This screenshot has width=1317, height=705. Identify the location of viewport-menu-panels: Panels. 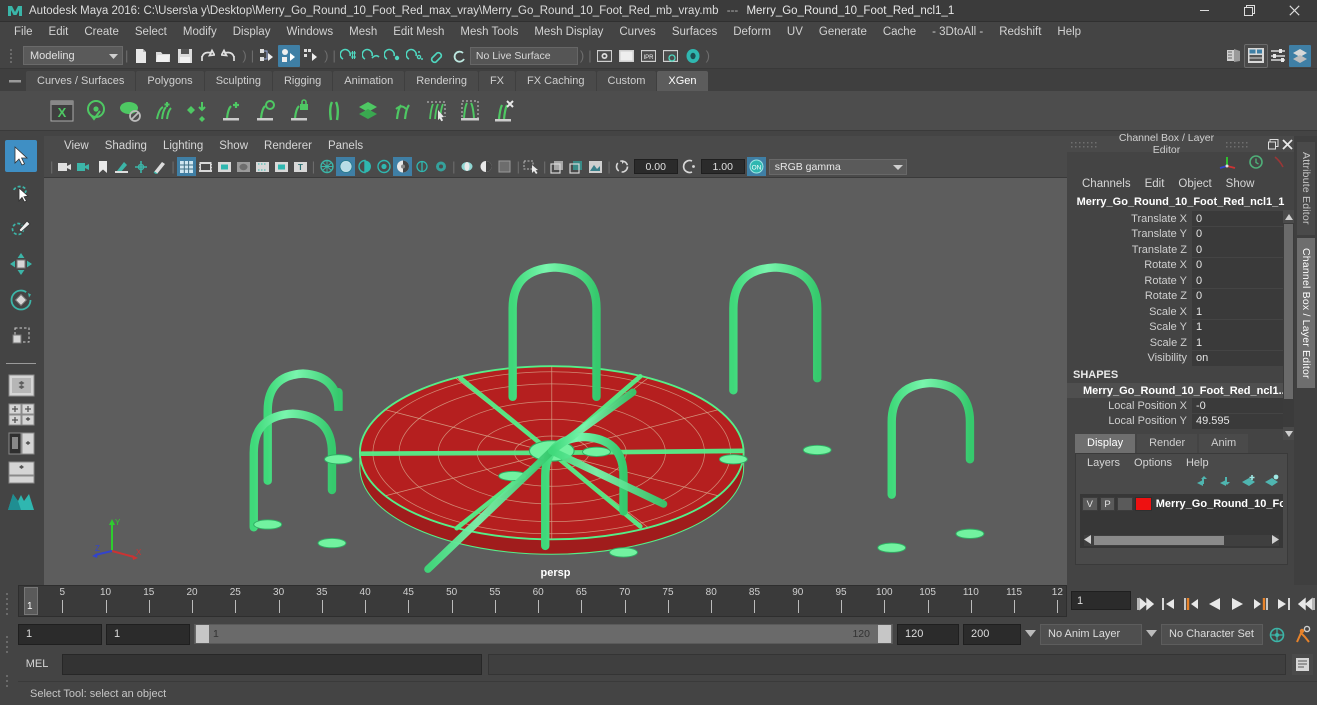
(345, 146).